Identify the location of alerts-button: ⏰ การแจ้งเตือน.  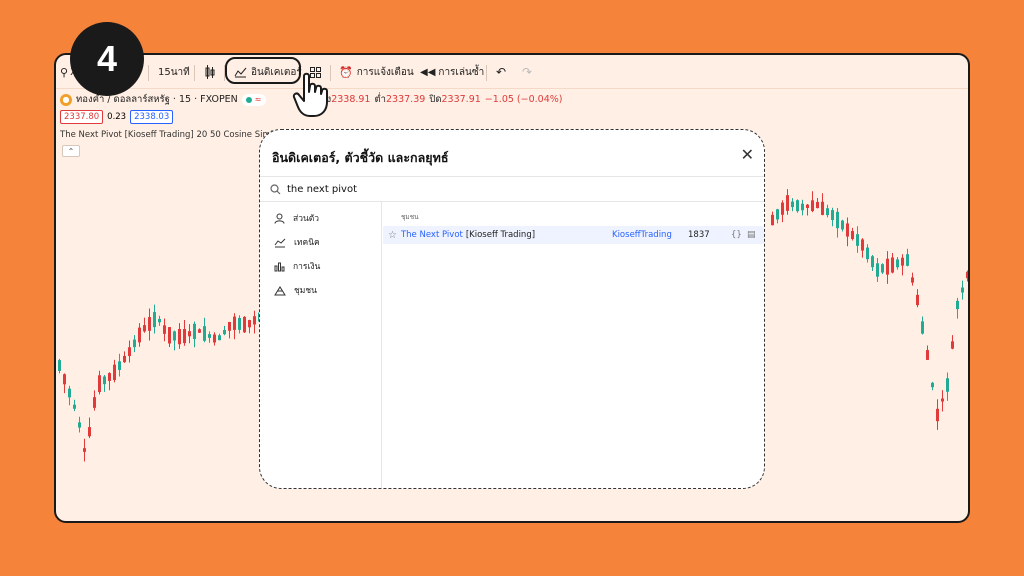
(376, 72).